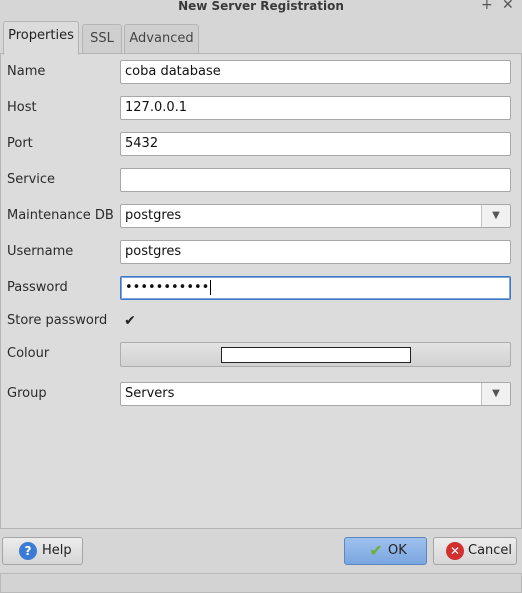 This screenshot has width=522, height=593. What do you see at coordinates (31, 179) in the screenshot?
I see `service-label: Service` at bounding box center [31, 179].